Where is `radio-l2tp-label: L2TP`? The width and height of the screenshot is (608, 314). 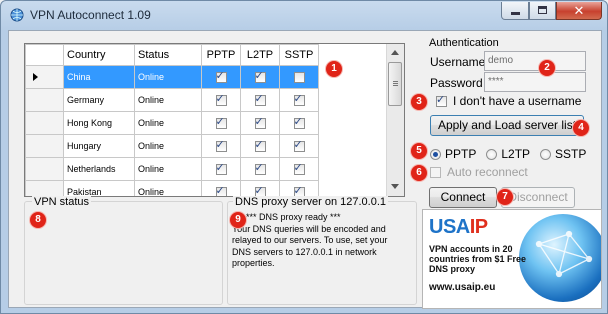 radio-l2tp-label: L2TP is located at coordinates (515, 154).